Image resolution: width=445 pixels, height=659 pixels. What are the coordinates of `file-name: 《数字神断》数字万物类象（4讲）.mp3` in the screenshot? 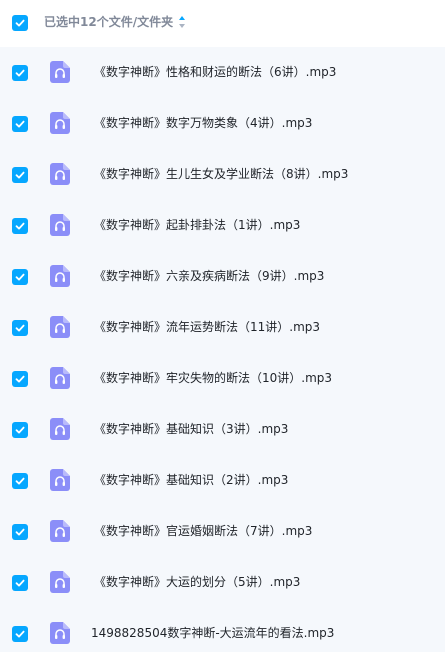 It's located at (203, 123).